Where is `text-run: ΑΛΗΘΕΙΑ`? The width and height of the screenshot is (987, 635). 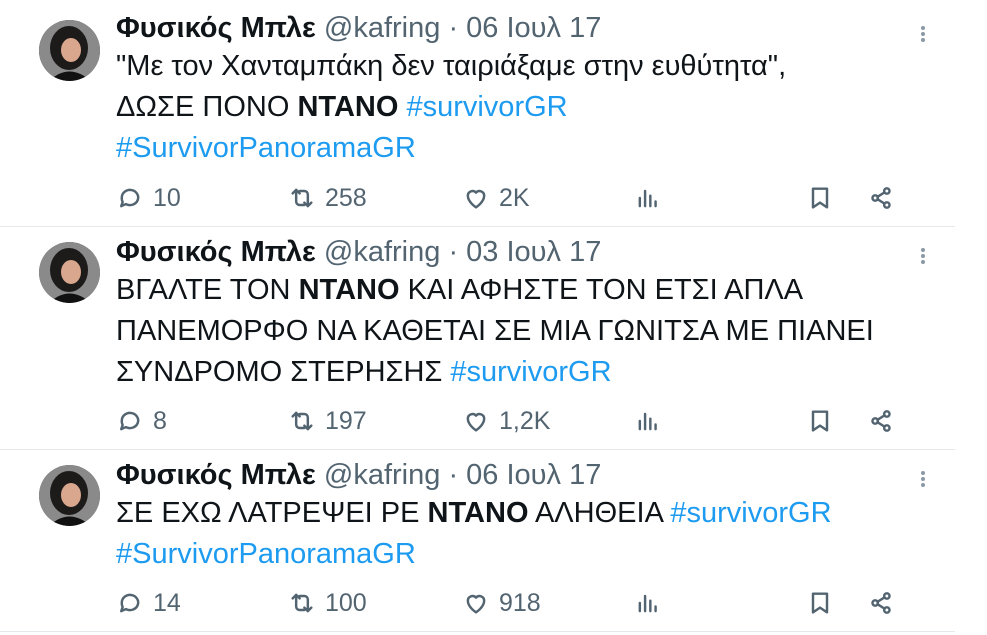 text-run: ΑΛΗΘΕΙΑ is located at coordinates (599, 513).